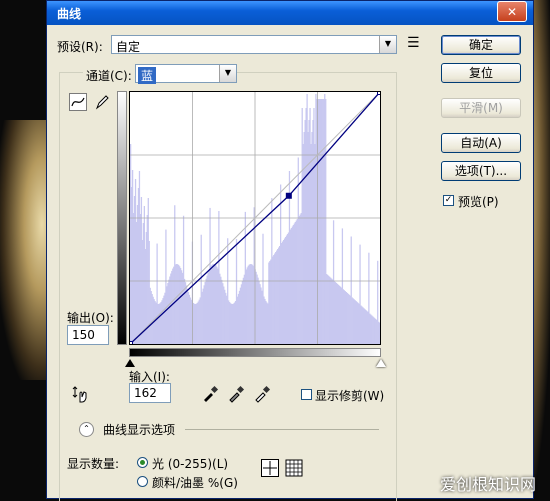 Image resolution: width=550 pixels, height=501 pixels. What do you see at coordinates (190, 464) in the screenshot?
I see `light-radio-label: 光 (0-255)(L)` at bounding box center [190, 464].